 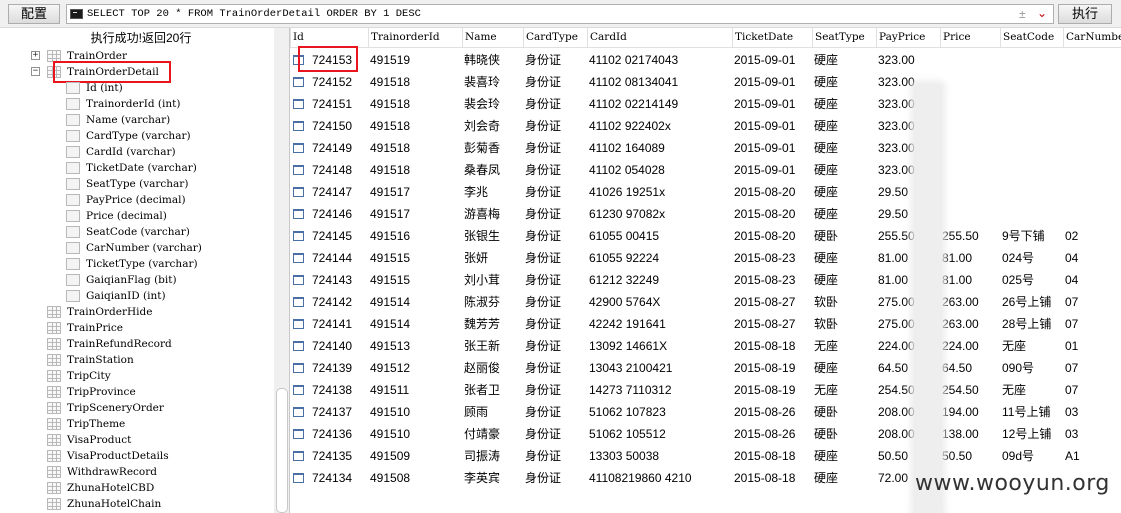 What do you see at coordinates (1093, 346) in the screenshot?
I see `table-cell: 01` at bounding box center [1093, 346].